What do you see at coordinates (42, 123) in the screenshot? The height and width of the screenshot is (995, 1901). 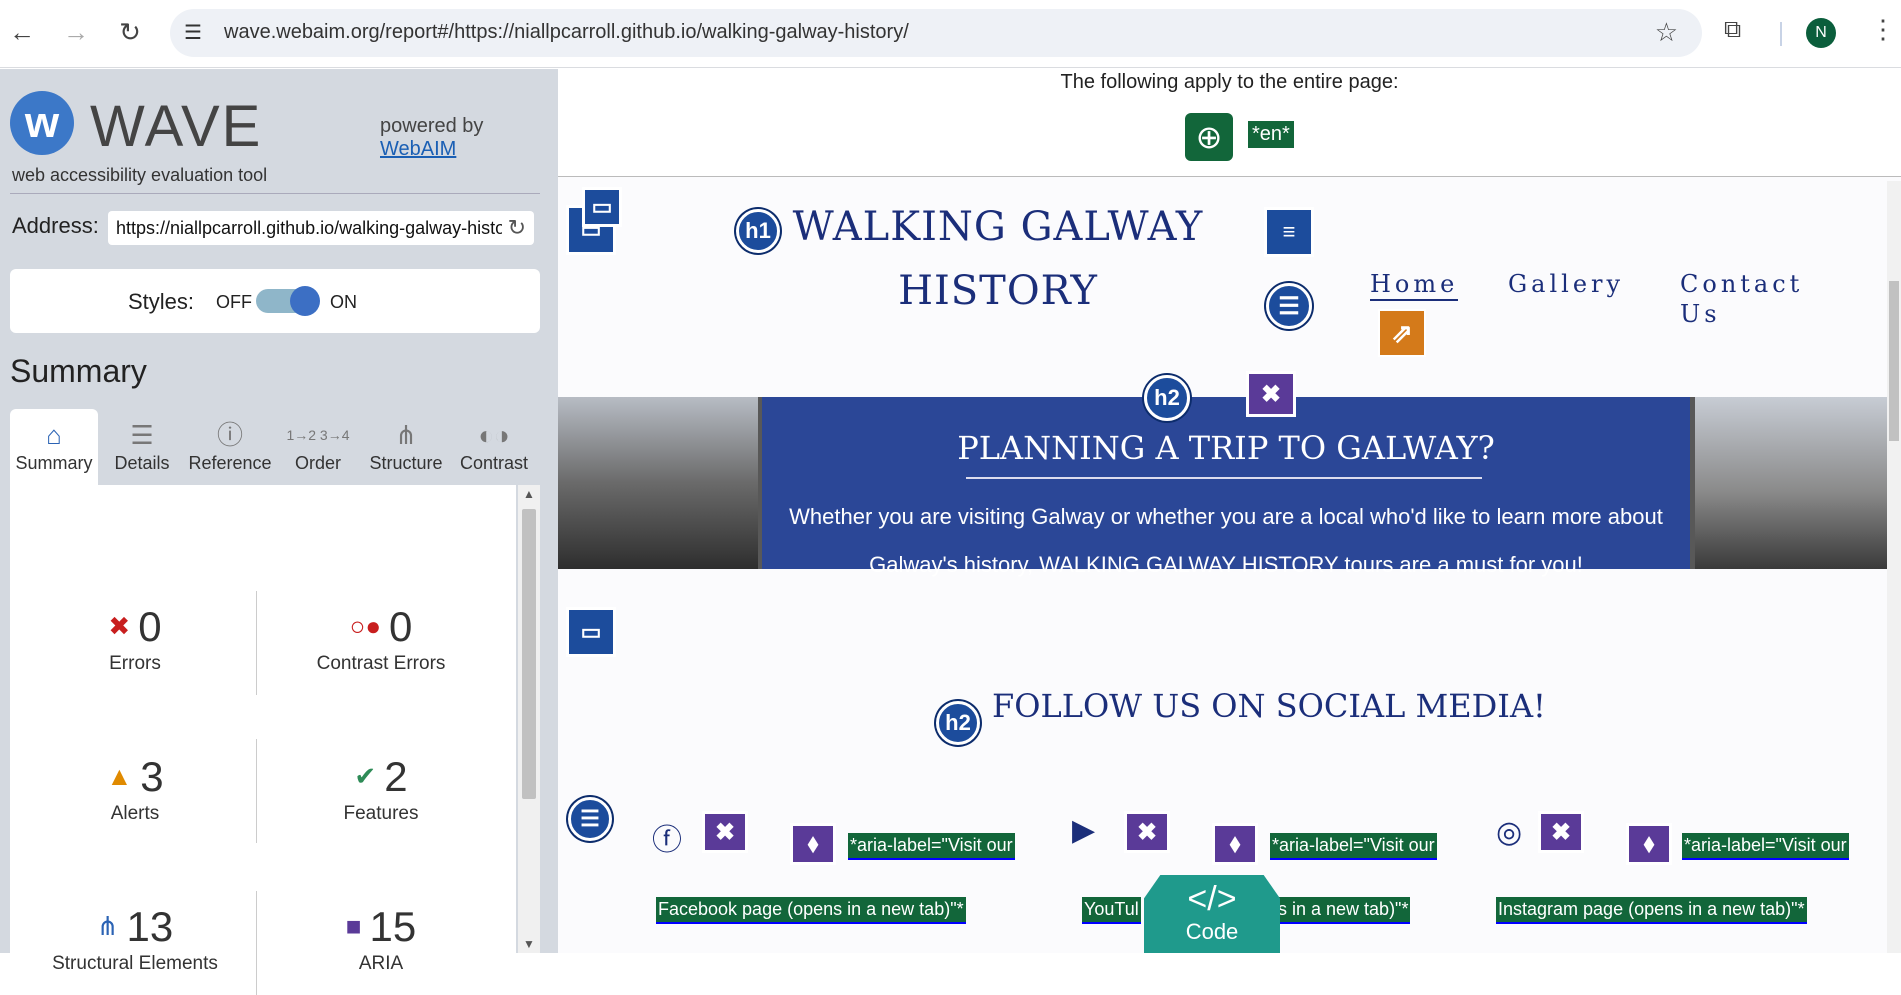 I see `wave-logo-icon: w` at bounding box center [42, 123].